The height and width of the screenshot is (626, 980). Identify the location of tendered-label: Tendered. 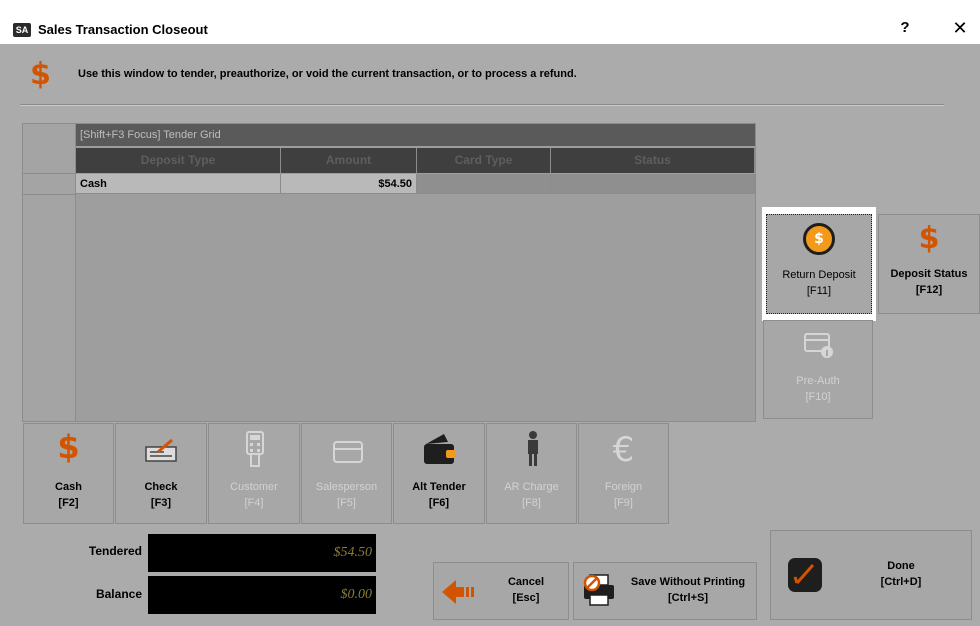
(115, 551).